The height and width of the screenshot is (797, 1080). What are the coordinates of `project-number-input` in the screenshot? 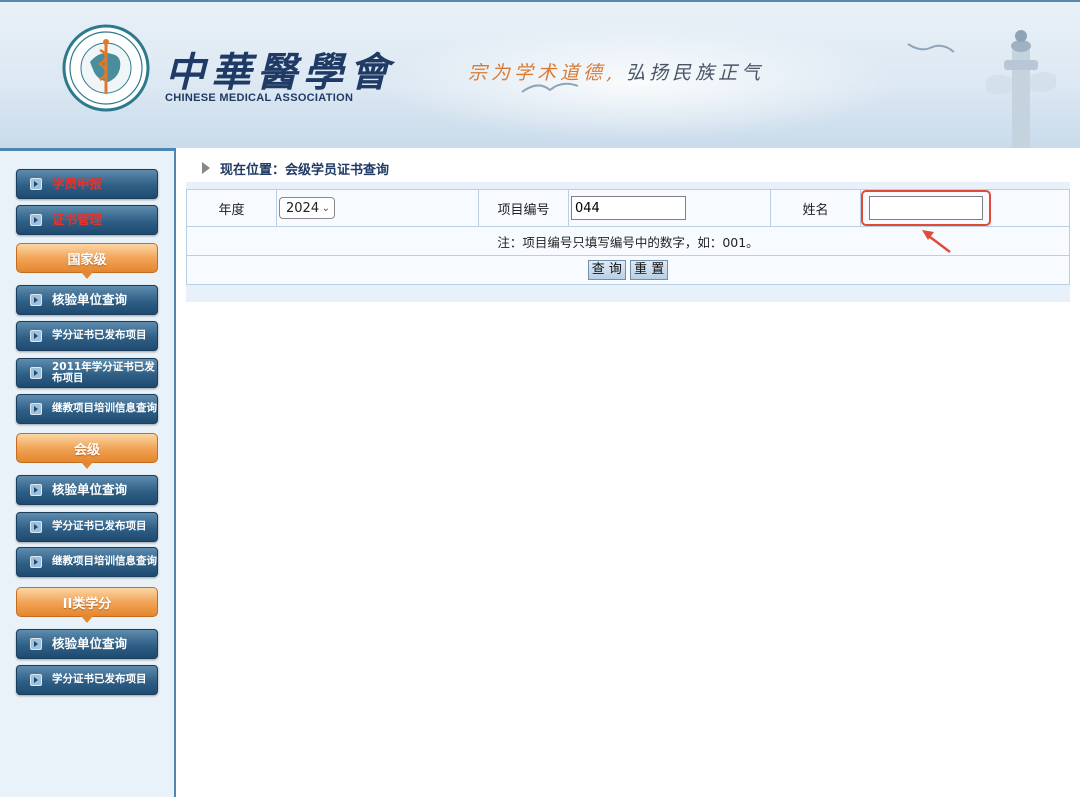 It's located at (628, 208).